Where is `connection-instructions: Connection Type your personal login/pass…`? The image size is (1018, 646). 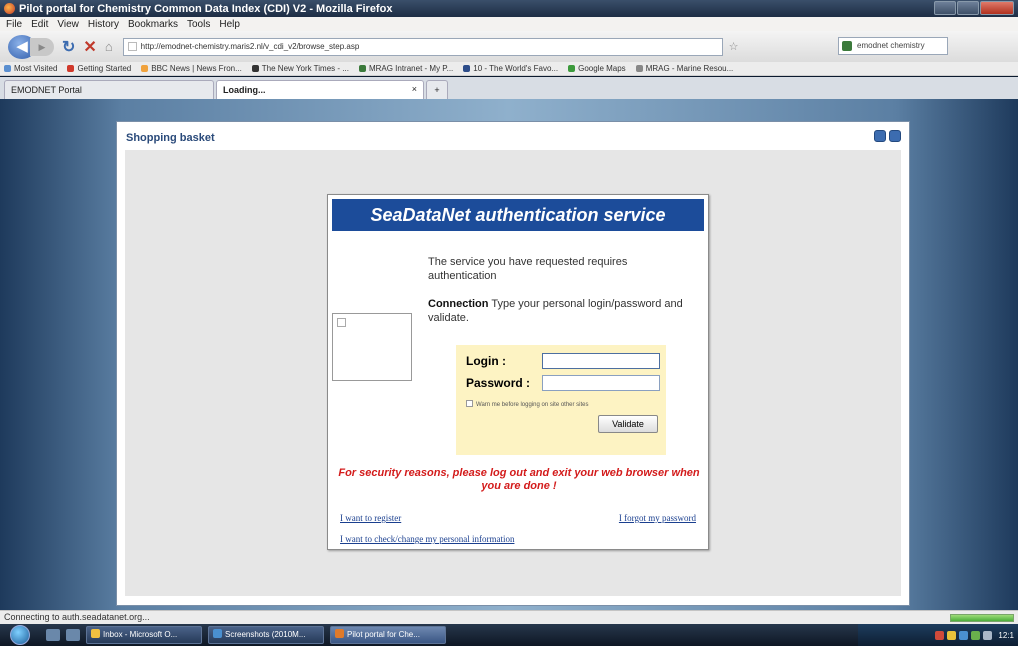 connection-instructions: Connection Type your personal login/pass… is located at coordinates (566, 311).